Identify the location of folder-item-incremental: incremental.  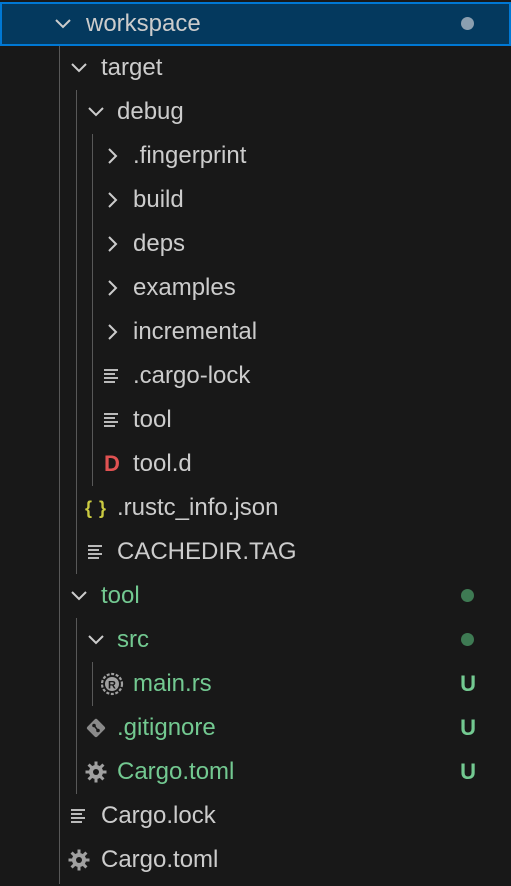
(255, 332).